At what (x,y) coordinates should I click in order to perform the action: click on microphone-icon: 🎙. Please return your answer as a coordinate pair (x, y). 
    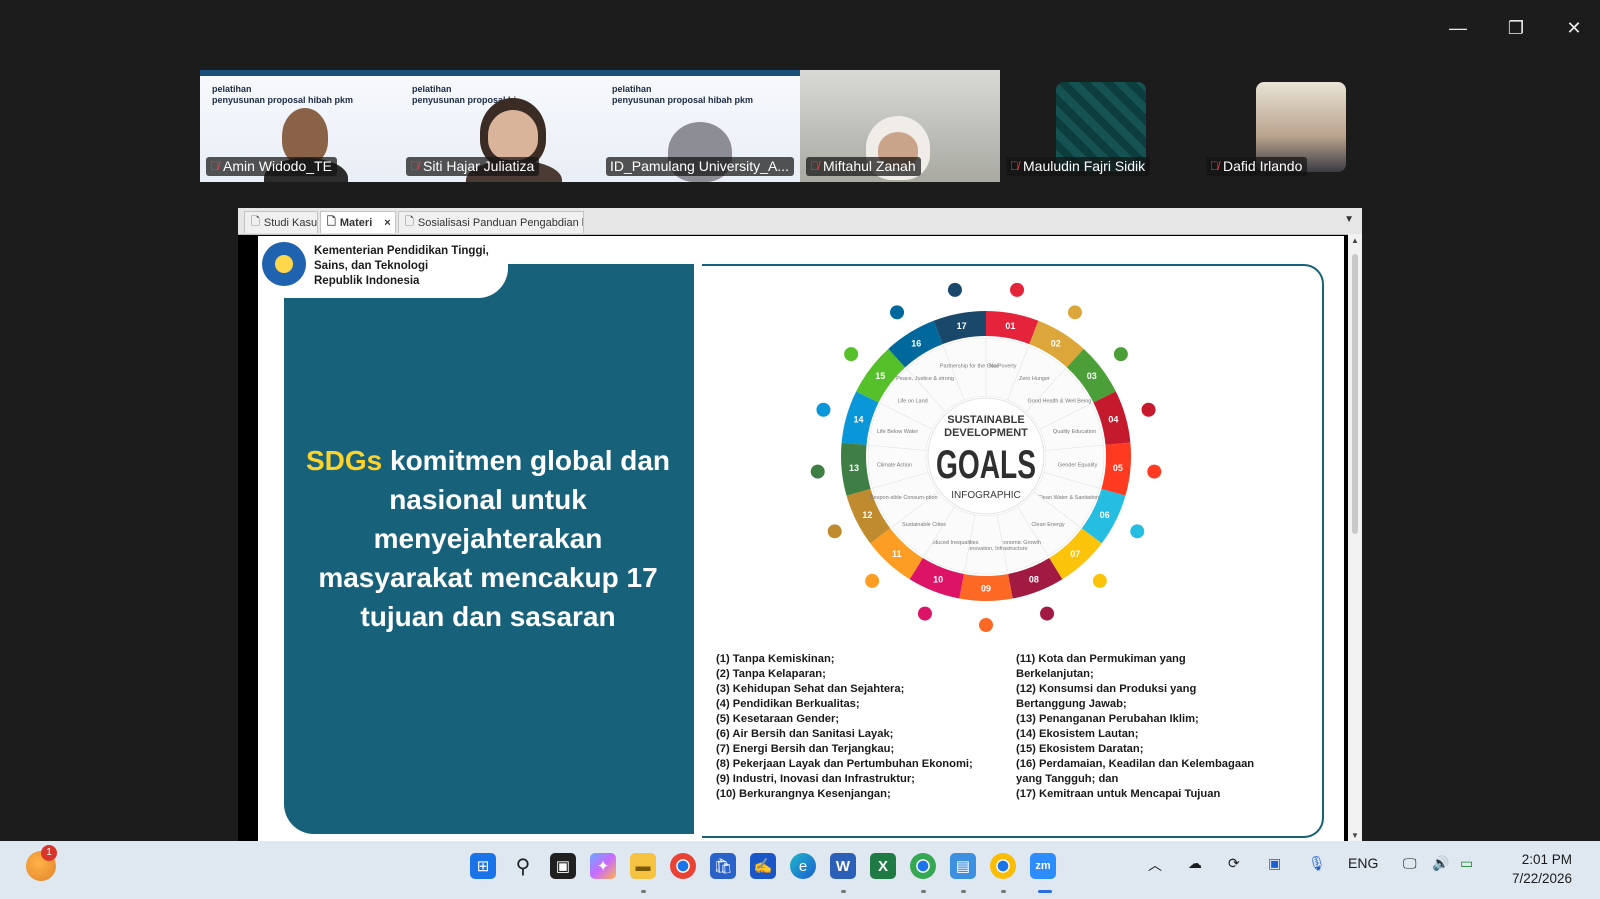
    Looking at the image, I should click on (1317, 863).